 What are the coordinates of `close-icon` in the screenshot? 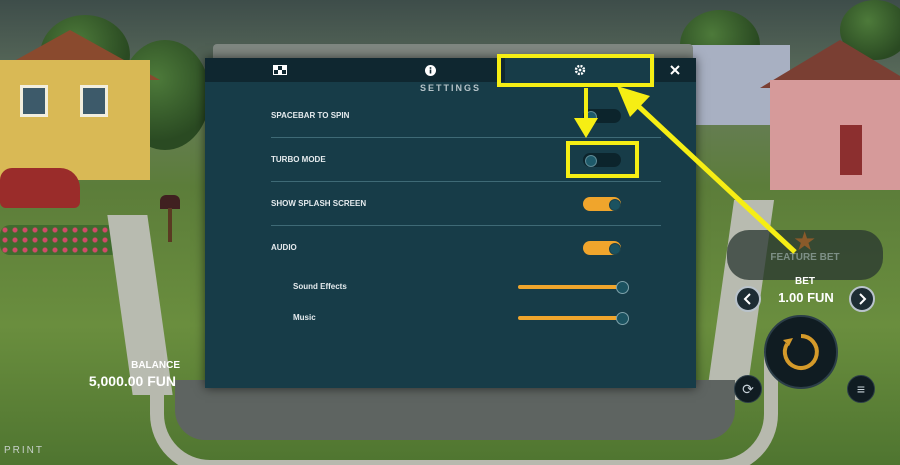 It's located at (675, 70).